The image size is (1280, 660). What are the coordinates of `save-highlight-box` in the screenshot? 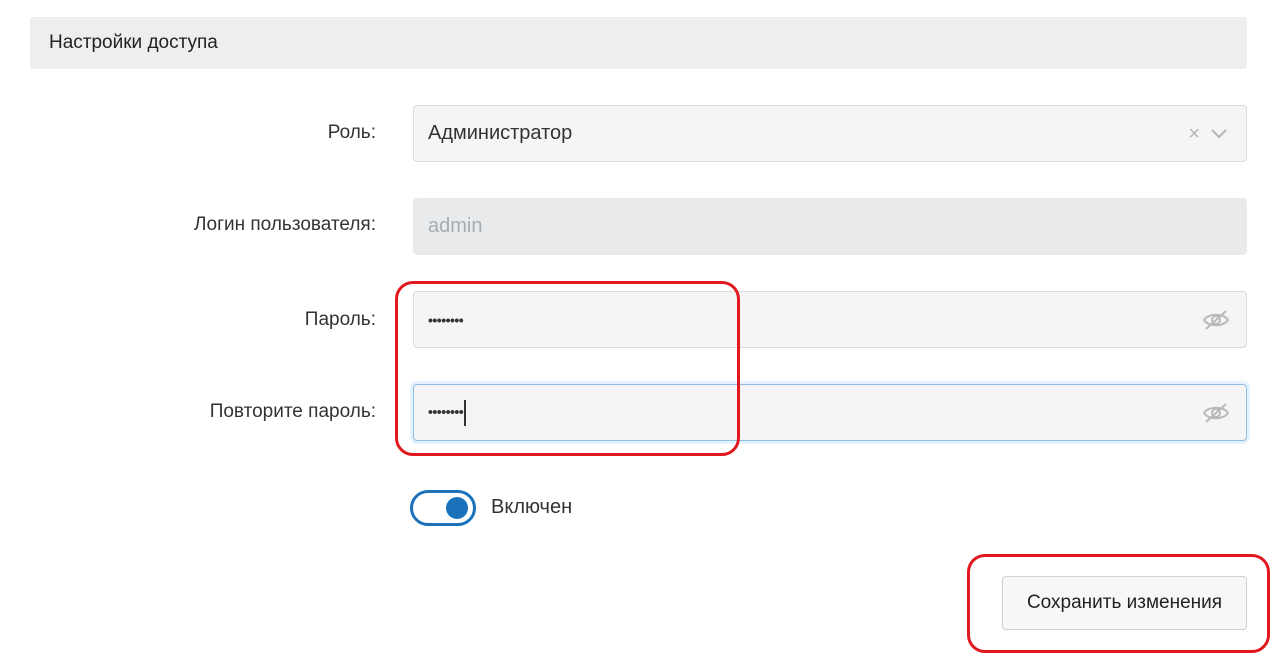 It's located at (1118, 603).